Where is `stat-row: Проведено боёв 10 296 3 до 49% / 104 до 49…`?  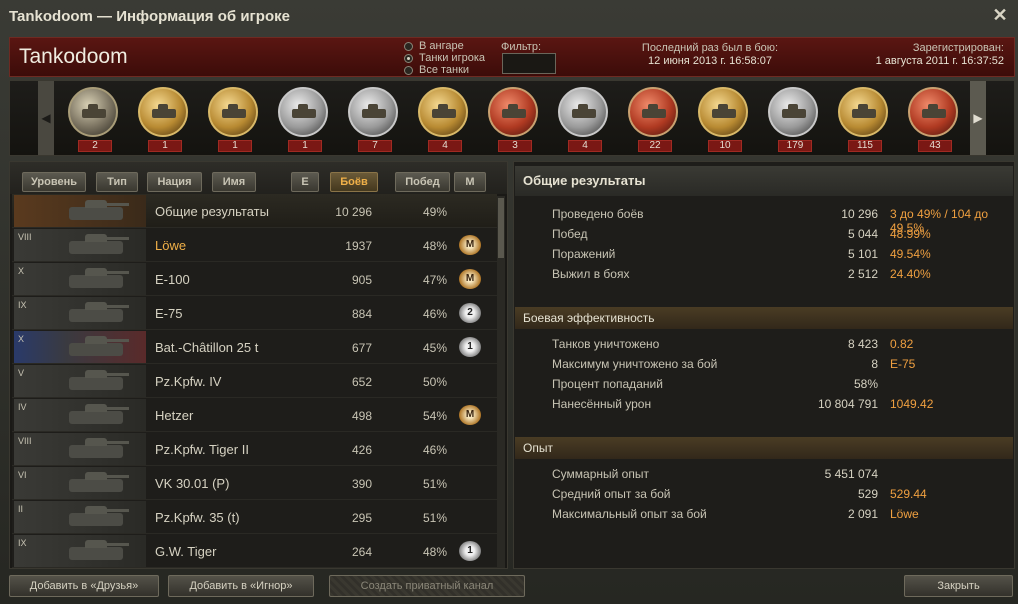
stat-row: Проведено боёв 10 296 3 до 49% / 104 до 49… is located at coordinates (782, 220).